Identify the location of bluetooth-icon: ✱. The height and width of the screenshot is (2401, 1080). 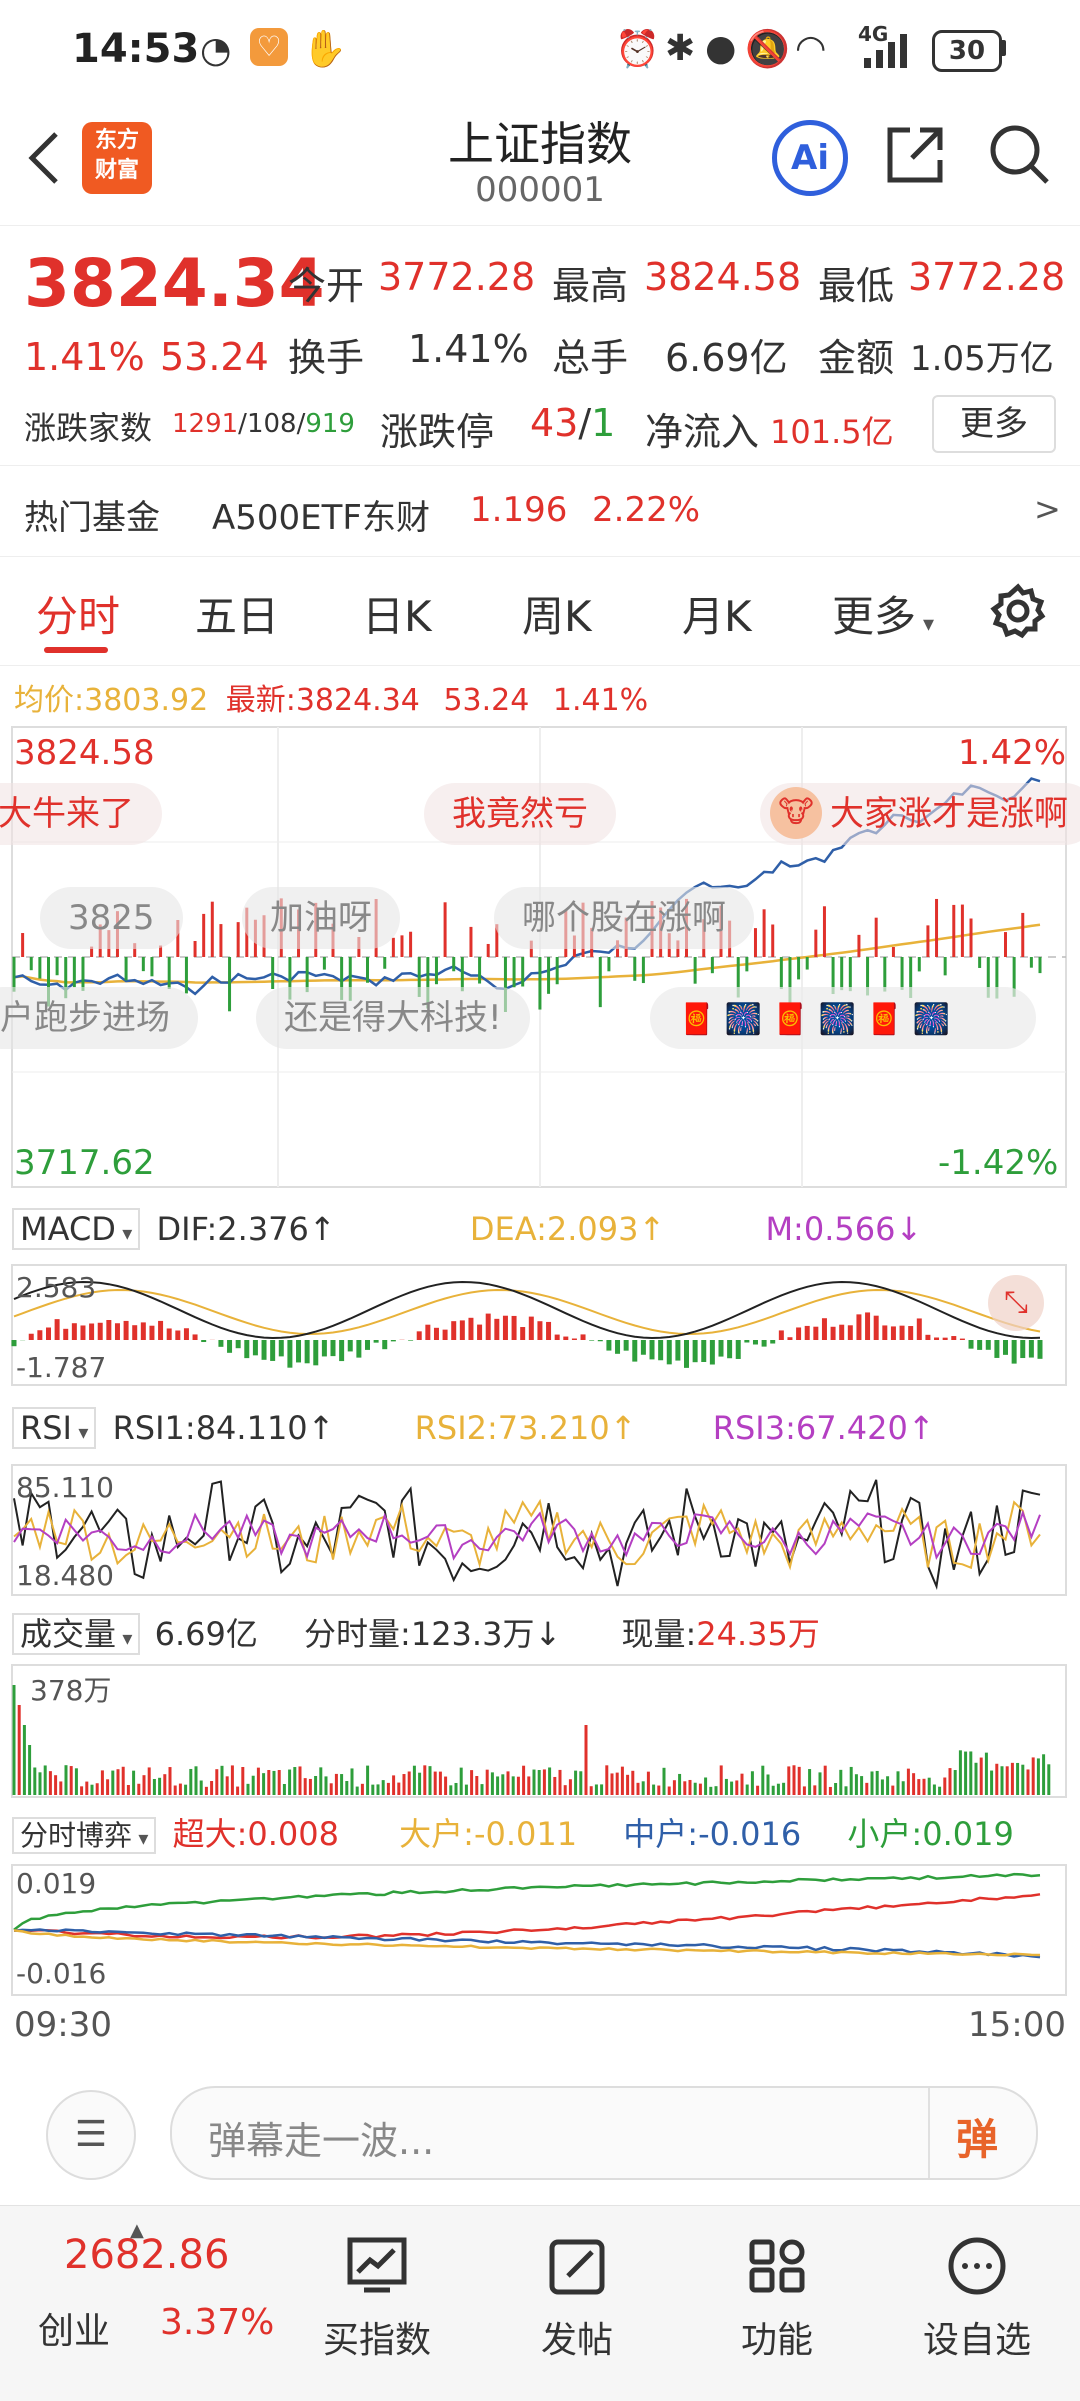
(680, 48).